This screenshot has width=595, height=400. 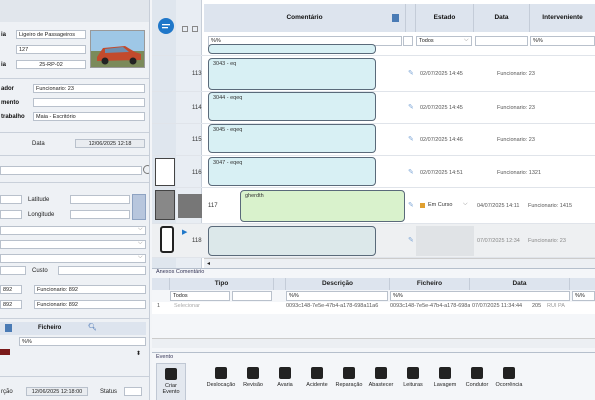 What do you see at coordinates (171, 381) in the screenshot?
I see `create-event-button: Criar Evento` at bounding box center [171, 381].